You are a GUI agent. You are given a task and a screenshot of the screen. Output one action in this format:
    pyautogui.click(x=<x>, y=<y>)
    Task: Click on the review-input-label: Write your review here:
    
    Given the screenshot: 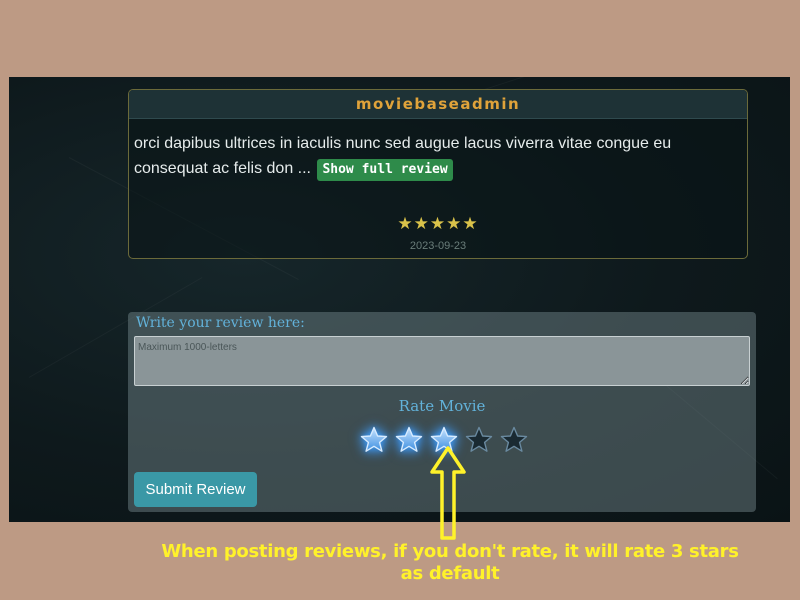 What is the action you would take?
    pyautogui.click(x=220, y=323)
    